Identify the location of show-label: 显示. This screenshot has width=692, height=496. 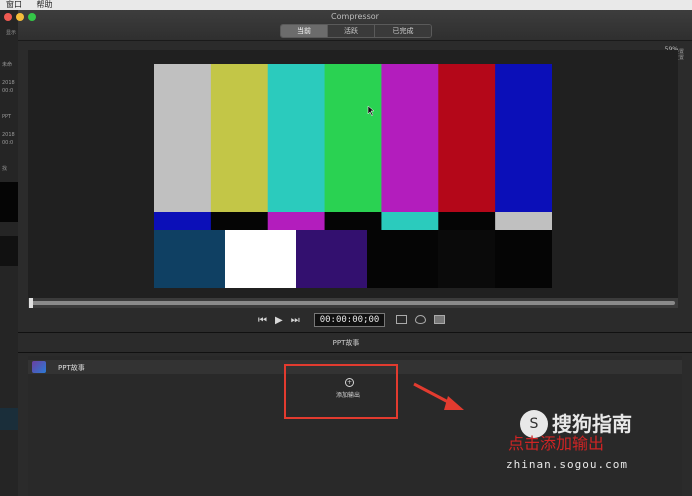
(11, 33).